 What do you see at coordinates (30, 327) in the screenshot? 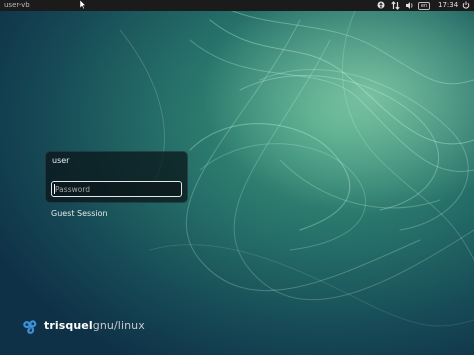
I see `trisquel-triskele-icon` at bounding box center [30, 327].